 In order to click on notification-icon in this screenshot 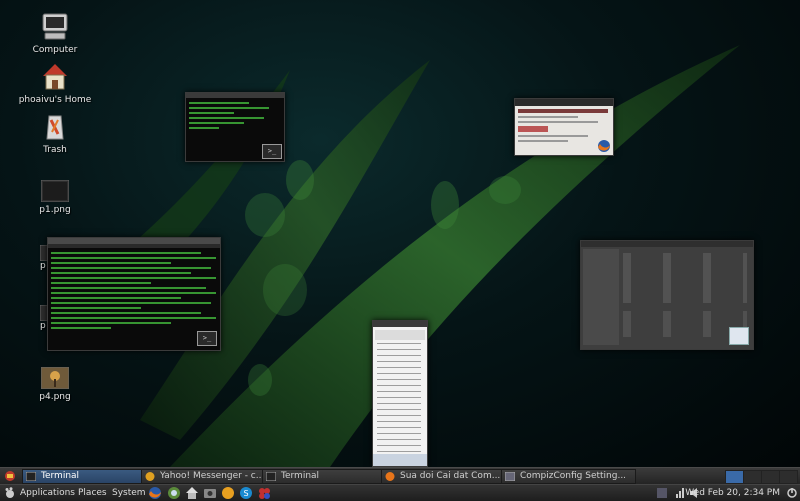, I will do `click(662, 493)`.